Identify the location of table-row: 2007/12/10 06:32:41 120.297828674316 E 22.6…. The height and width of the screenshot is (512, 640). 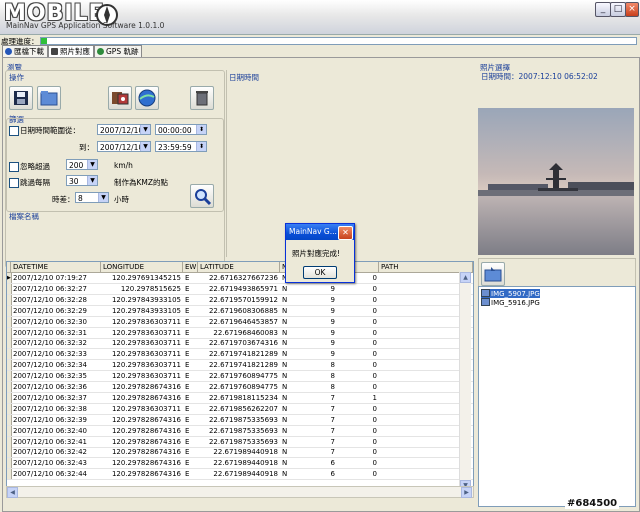
(240, 442).